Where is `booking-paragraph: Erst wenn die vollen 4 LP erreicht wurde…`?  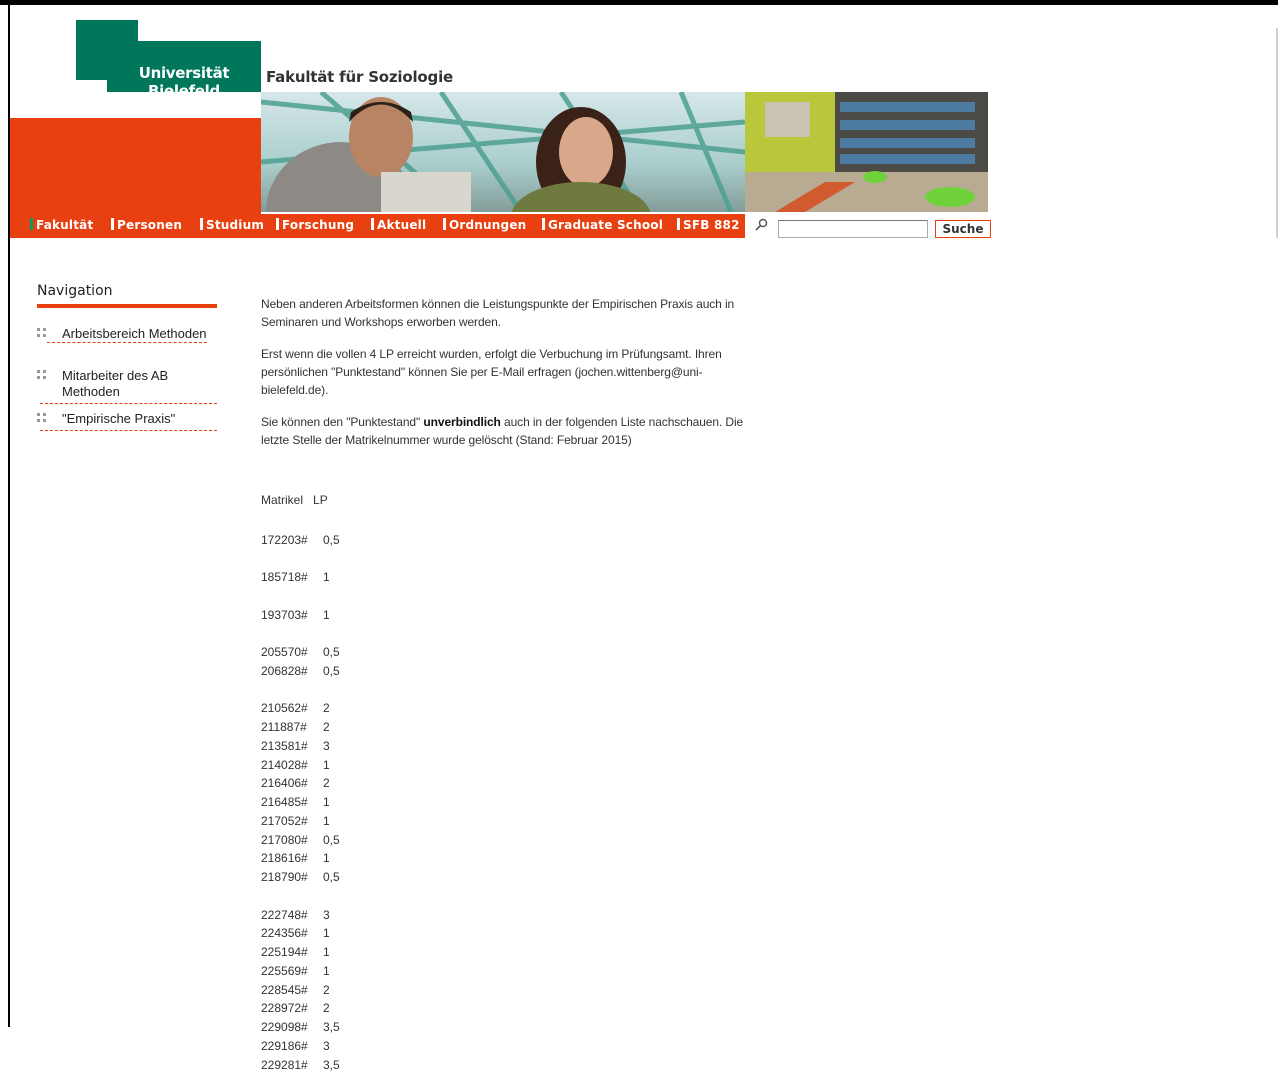
booking-paragraph: Erst wenn die vollen 4 LP erreicht wurde… is located at coordinates (491, 372).